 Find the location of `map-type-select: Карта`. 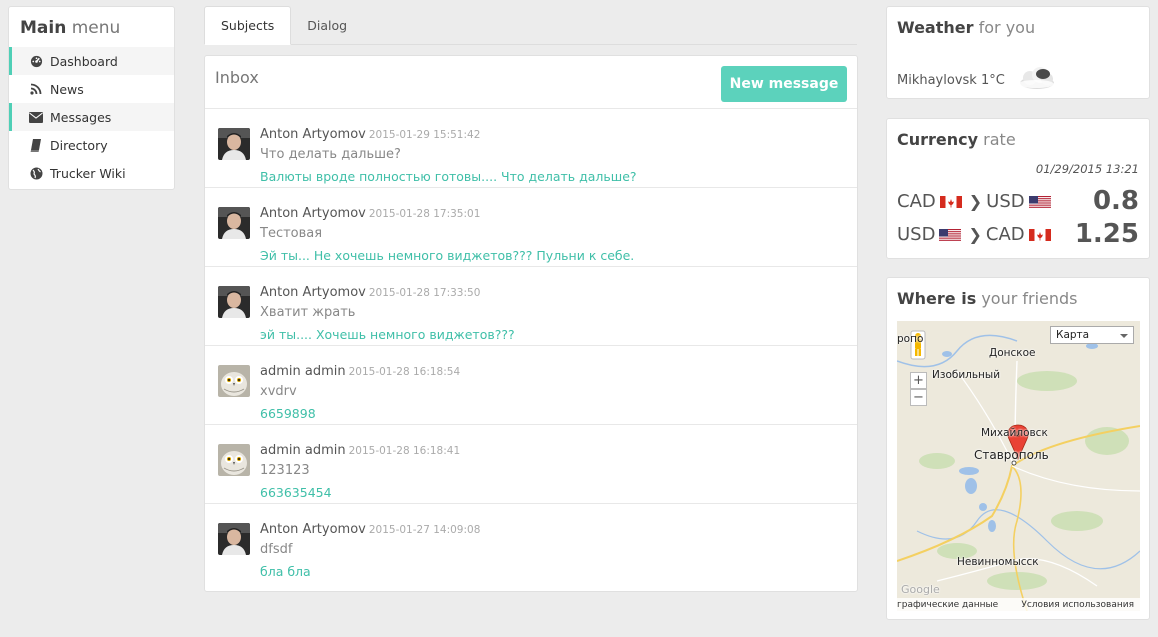

map-type-select: Карта is located at coordinates (1092, 335).